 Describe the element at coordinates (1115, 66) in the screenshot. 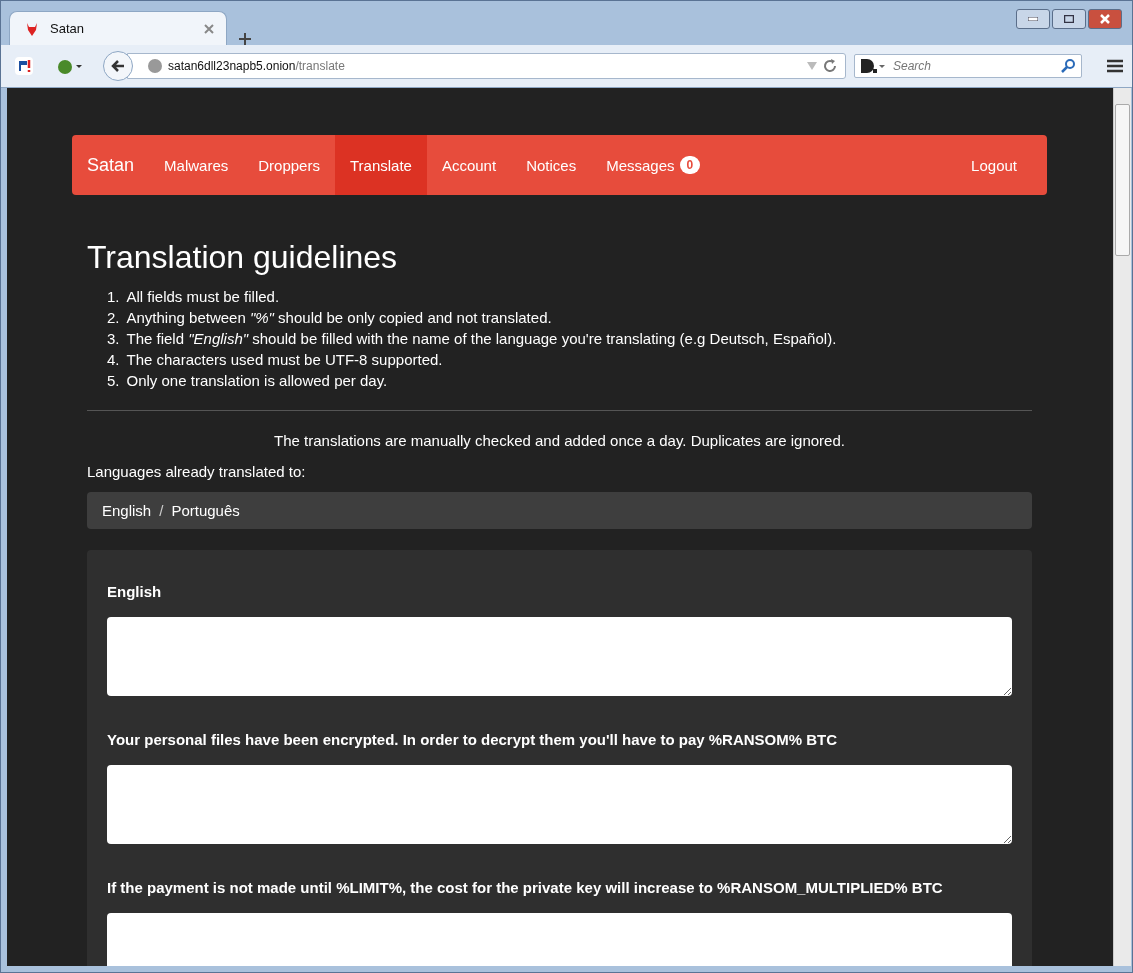

I see `menu-icon` at that location.